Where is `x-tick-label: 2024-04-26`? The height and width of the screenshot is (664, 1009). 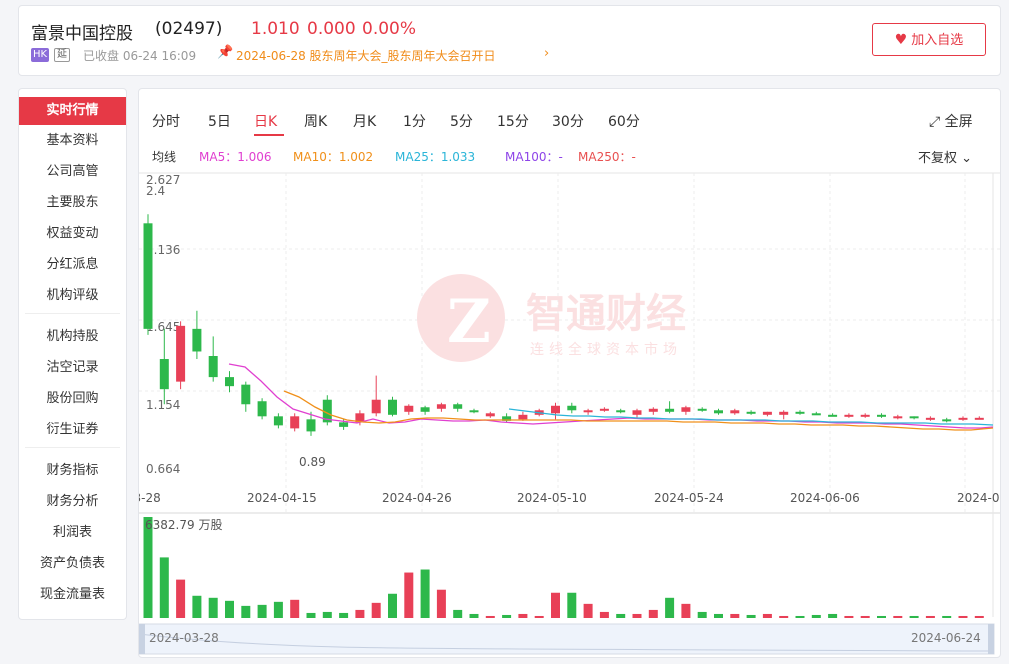
x-tick-label: 2024-04-26 is located at coordinates (417, 498).